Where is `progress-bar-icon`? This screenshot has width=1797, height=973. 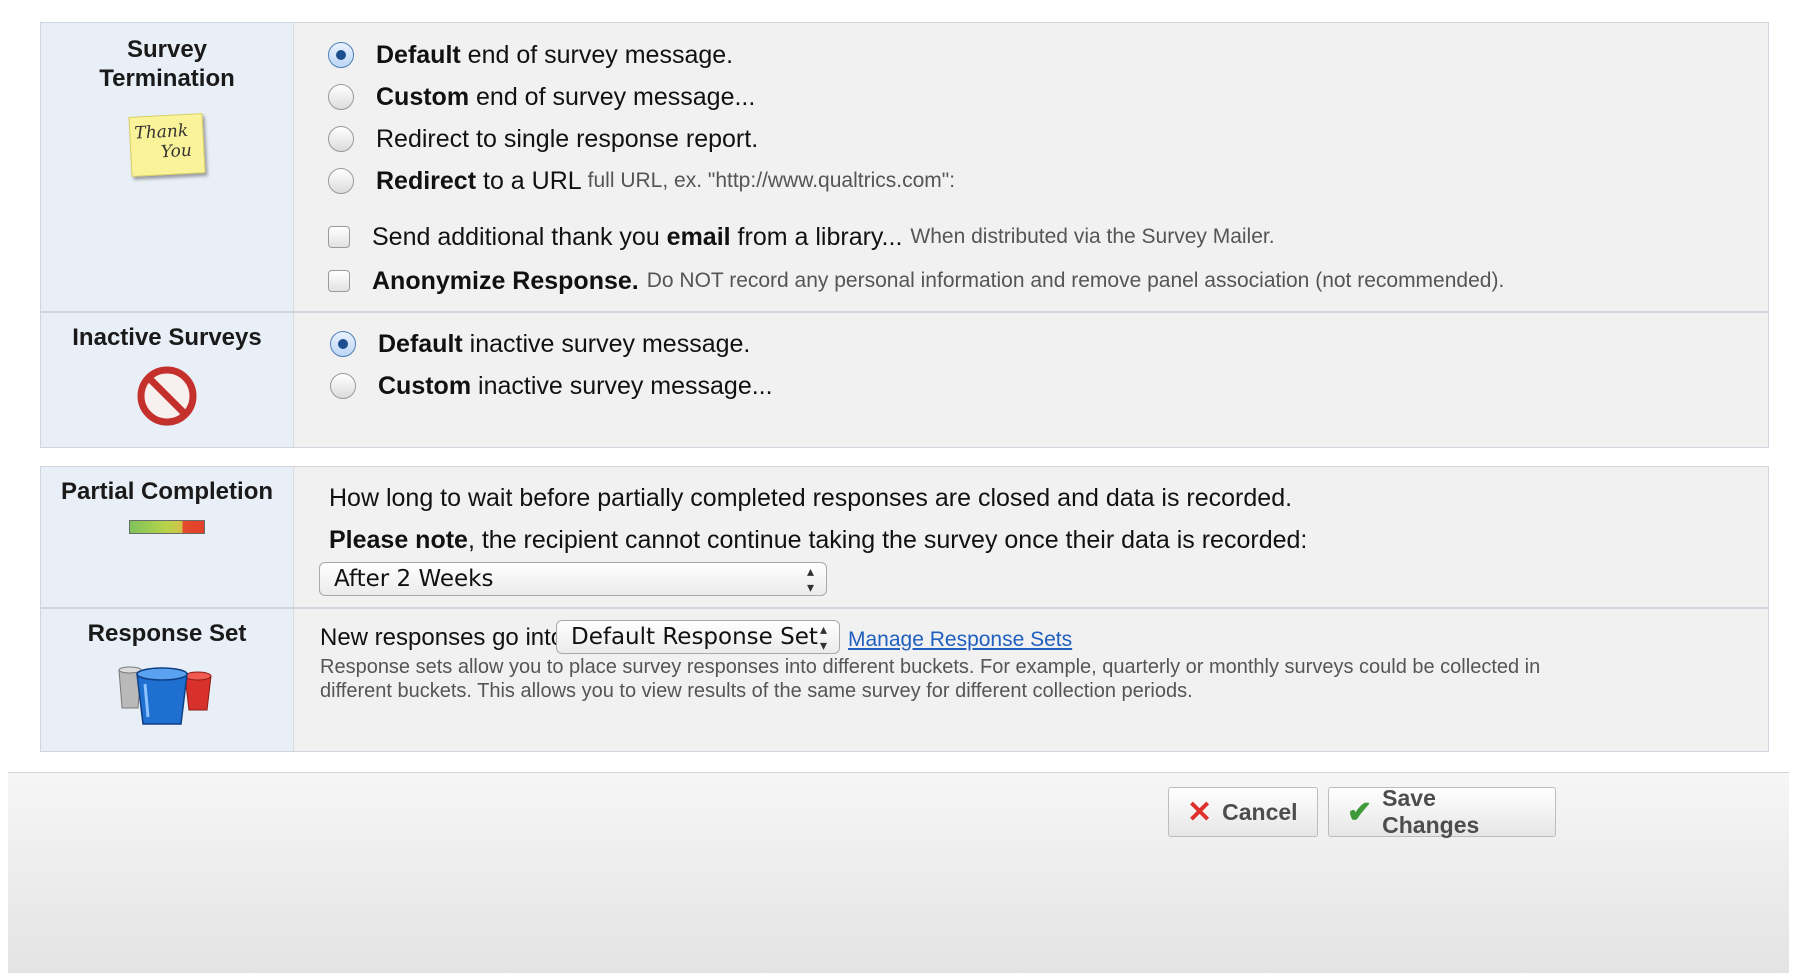 progress-bar-icon is located at coordinates (167, 527).